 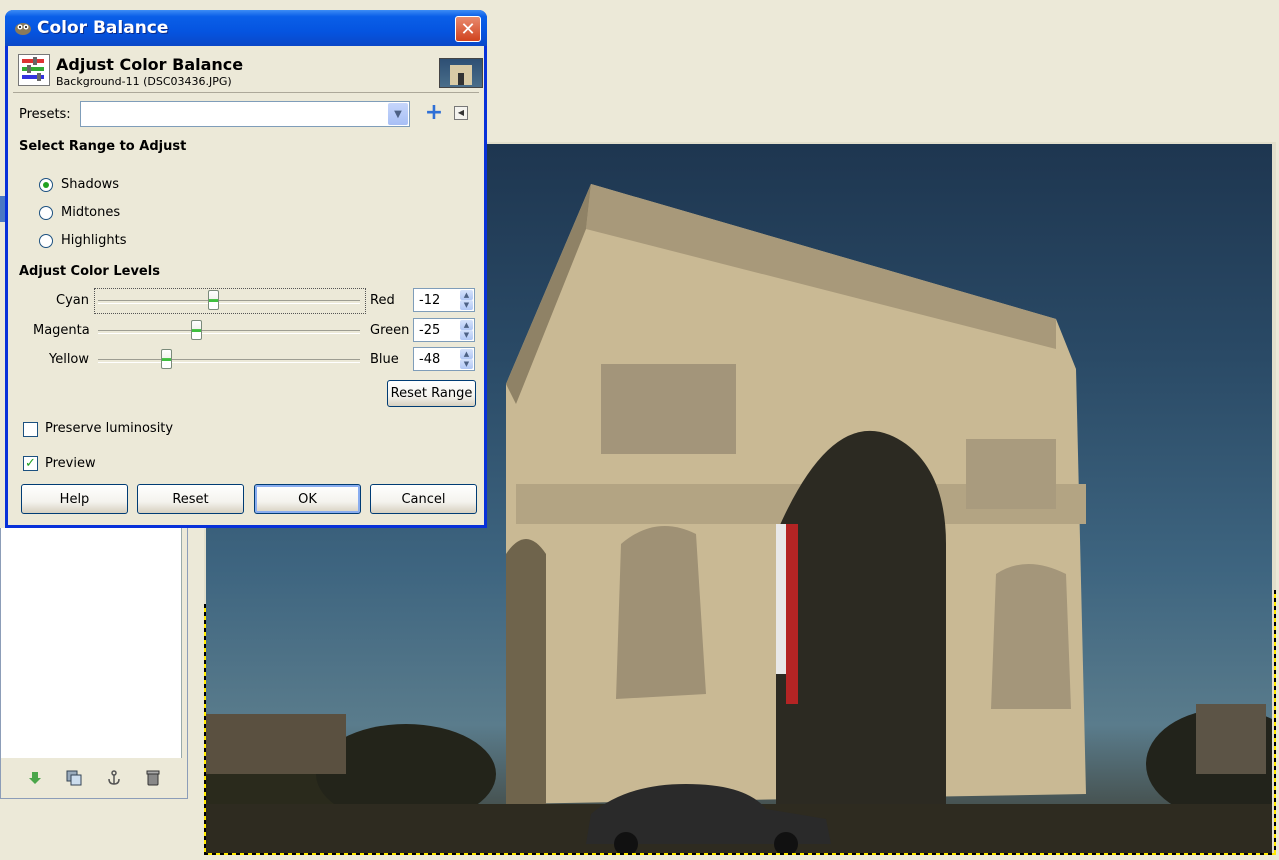 What do you see at coordinates (46, 213) in the screenshot?
I see `radio-midtones` at bounding box center [46, 213].